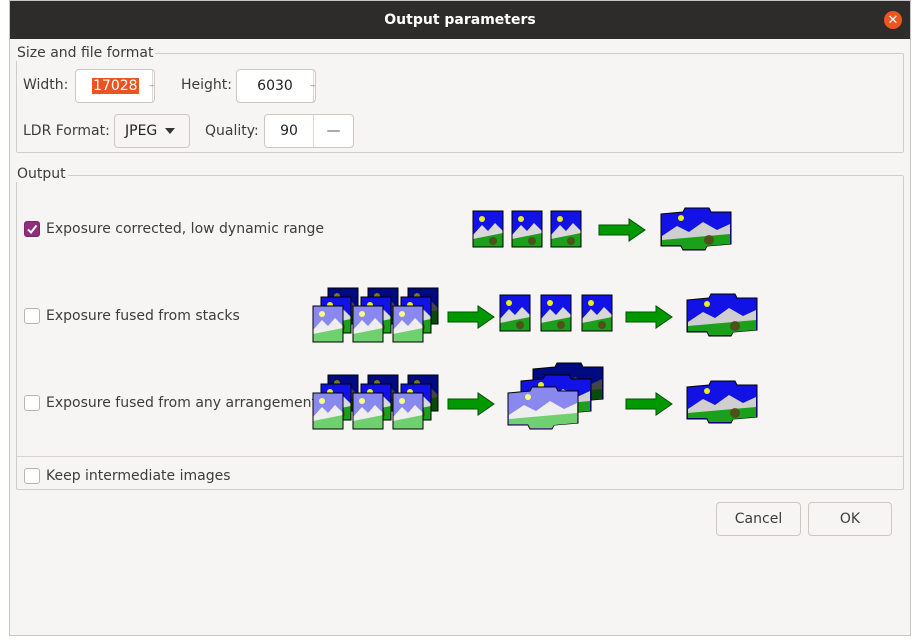 The image size is (920, 642). Describe the element at coordinates (758, 519) in the screenshot. I see `cancel-button: Cancel` at that location.